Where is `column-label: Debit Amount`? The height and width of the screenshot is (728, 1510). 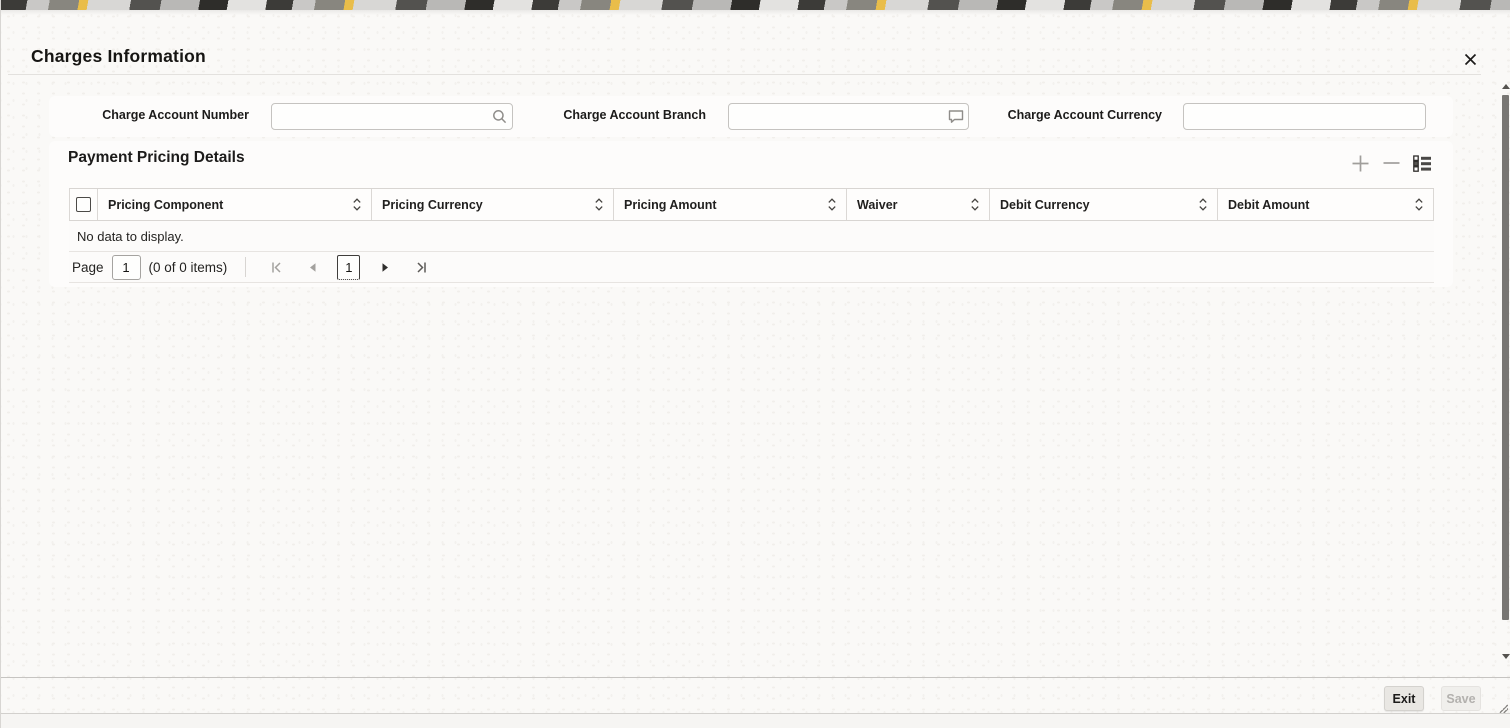
column-label: Debit Amount is located at coordinates (1269, 204).